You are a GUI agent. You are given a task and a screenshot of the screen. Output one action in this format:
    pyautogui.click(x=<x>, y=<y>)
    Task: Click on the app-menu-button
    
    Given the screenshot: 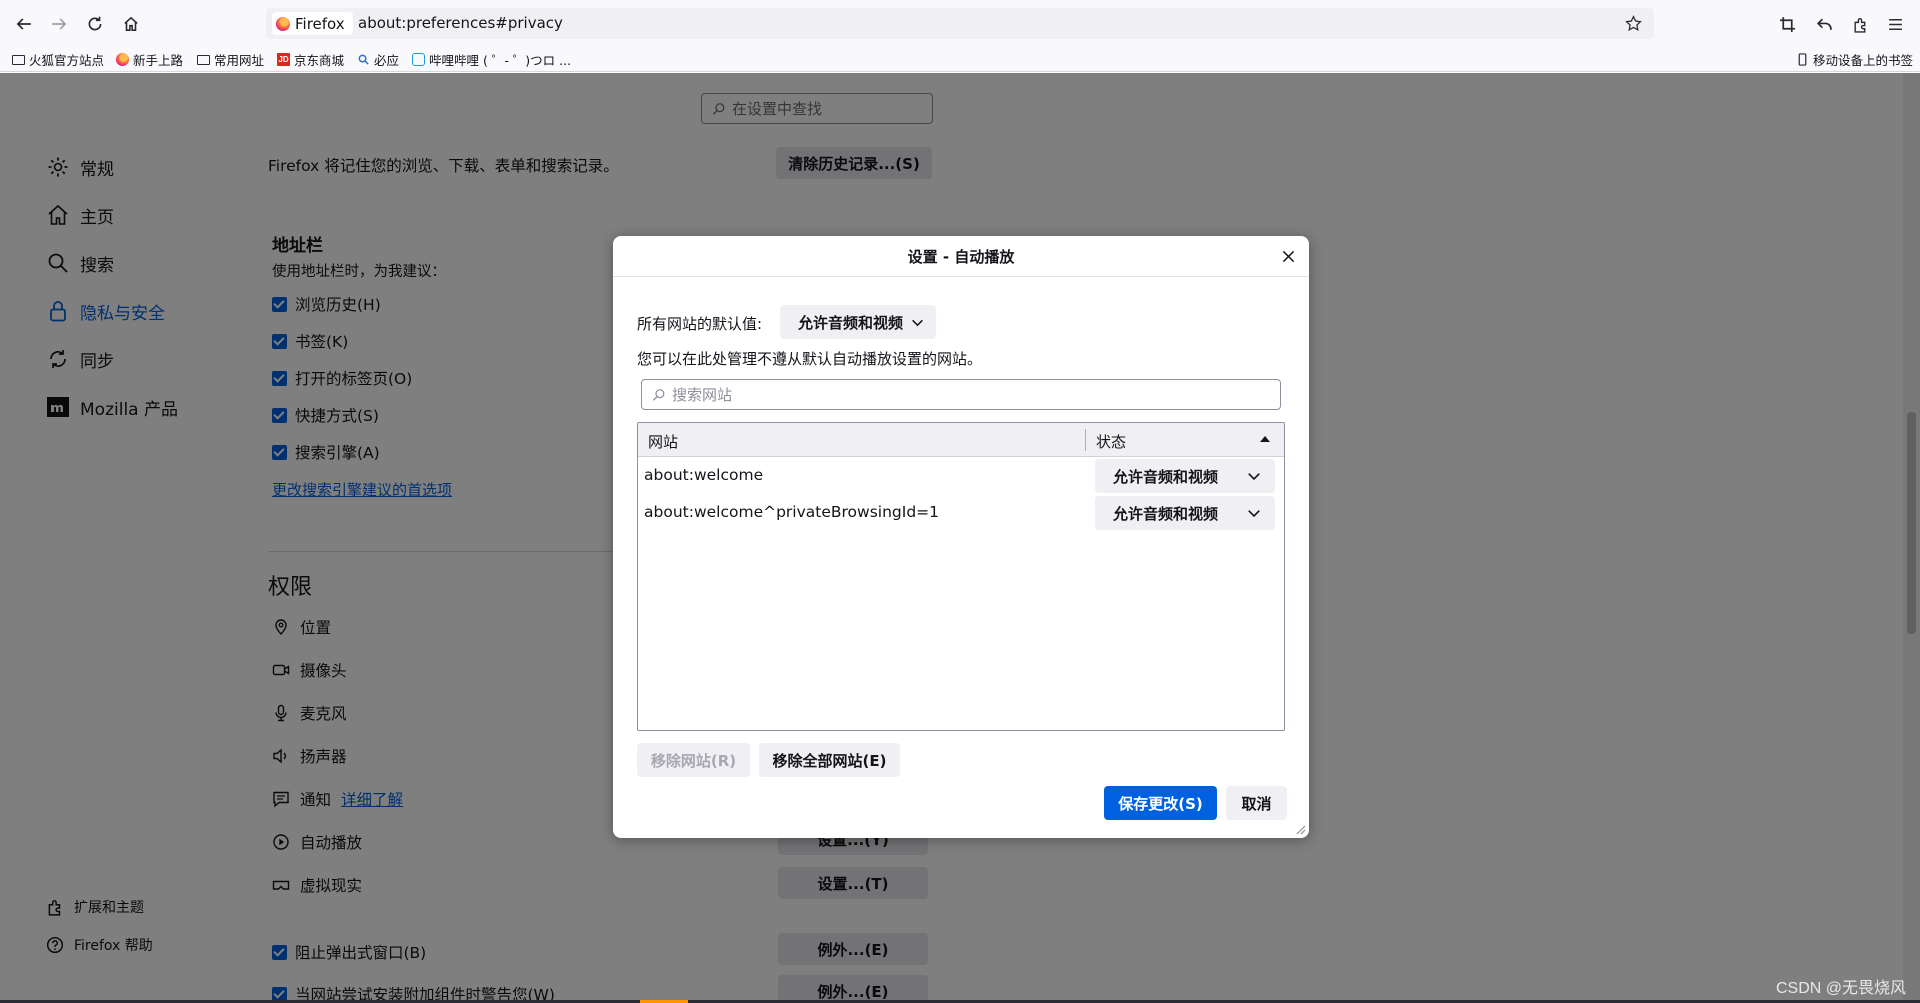 What is the action you would take?
    pyautogui.click(x=1895, y=24)
    